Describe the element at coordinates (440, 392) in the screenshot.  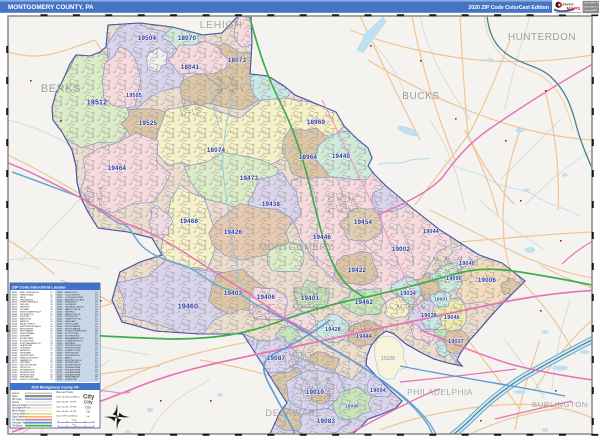
I see `svg-text: PHILADELPHIA` at that location.